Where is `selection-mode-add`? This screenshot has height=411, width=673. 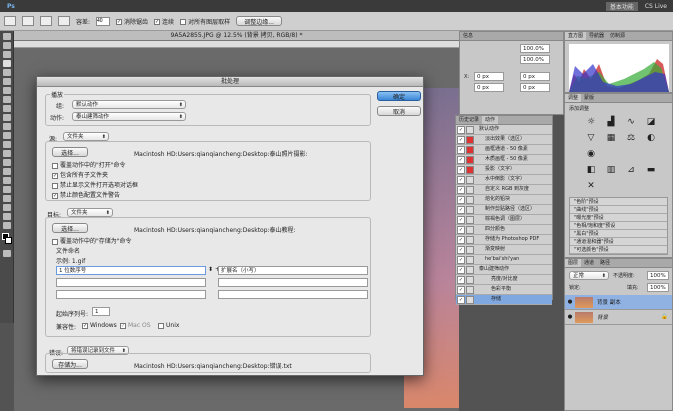 selection-mode-add is located at coordinates (46, 21).